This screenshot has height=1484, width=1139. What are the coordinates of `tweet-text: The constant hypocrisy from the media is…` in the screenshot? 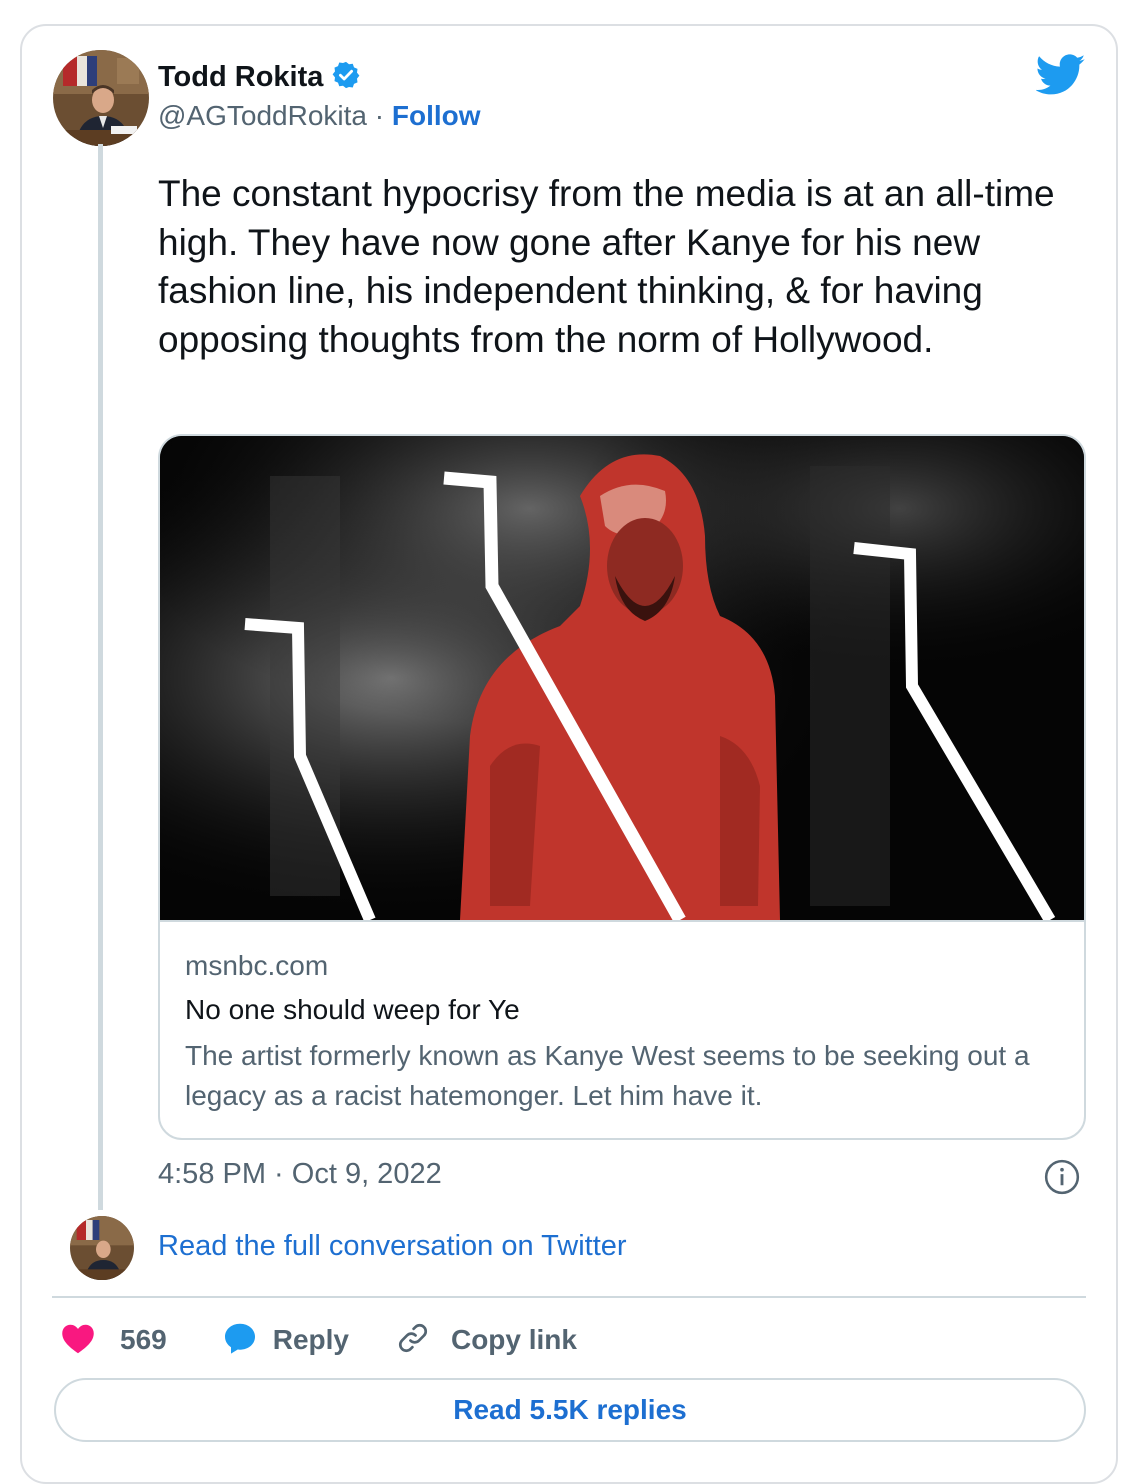 It's located at (606, 266).